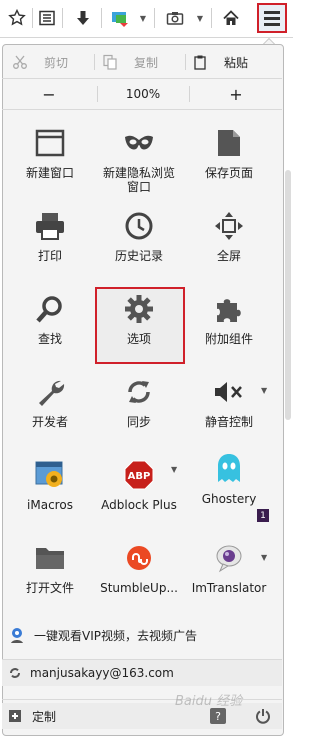  Describe the element at coordinates (47, 18) in the screenshot. I see `reading-list-icon` at that location.